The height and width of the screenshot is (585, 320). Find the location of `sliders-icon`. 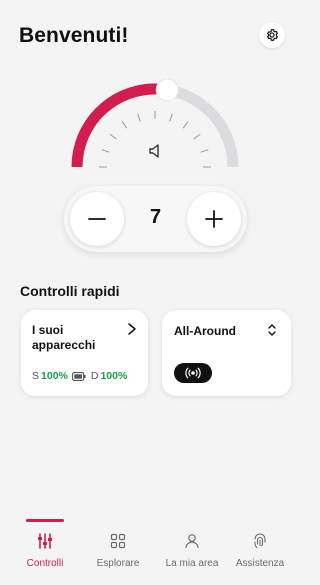

sliders-icon is located at coordinates (45, 541).